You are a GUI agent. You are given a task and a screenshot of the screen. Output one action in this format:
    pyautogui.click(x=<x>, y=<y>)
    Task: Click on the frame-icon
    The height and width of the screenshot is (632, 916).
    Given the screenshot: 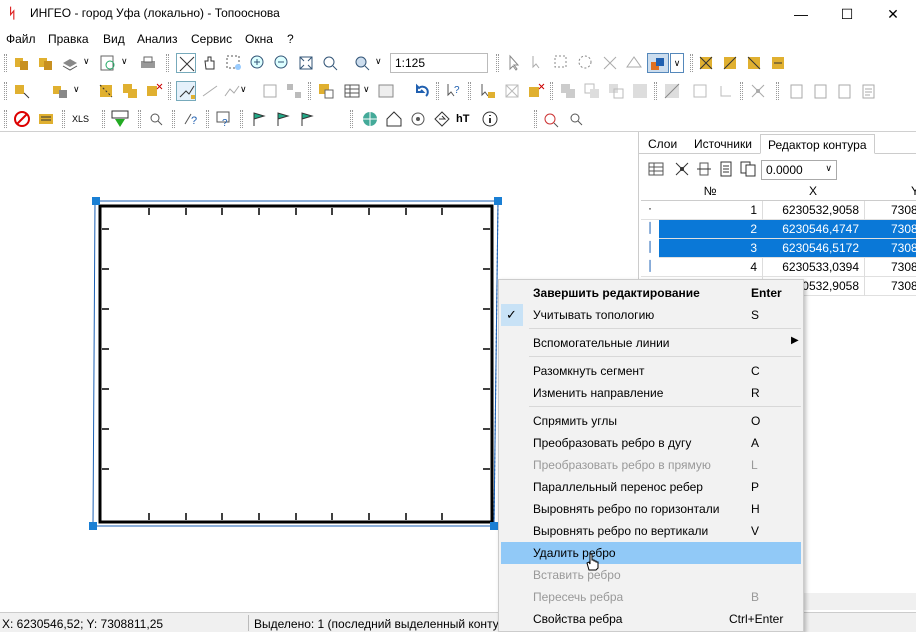 What is the action you would take?
    pyautogui.click(x=700, y=91)
    